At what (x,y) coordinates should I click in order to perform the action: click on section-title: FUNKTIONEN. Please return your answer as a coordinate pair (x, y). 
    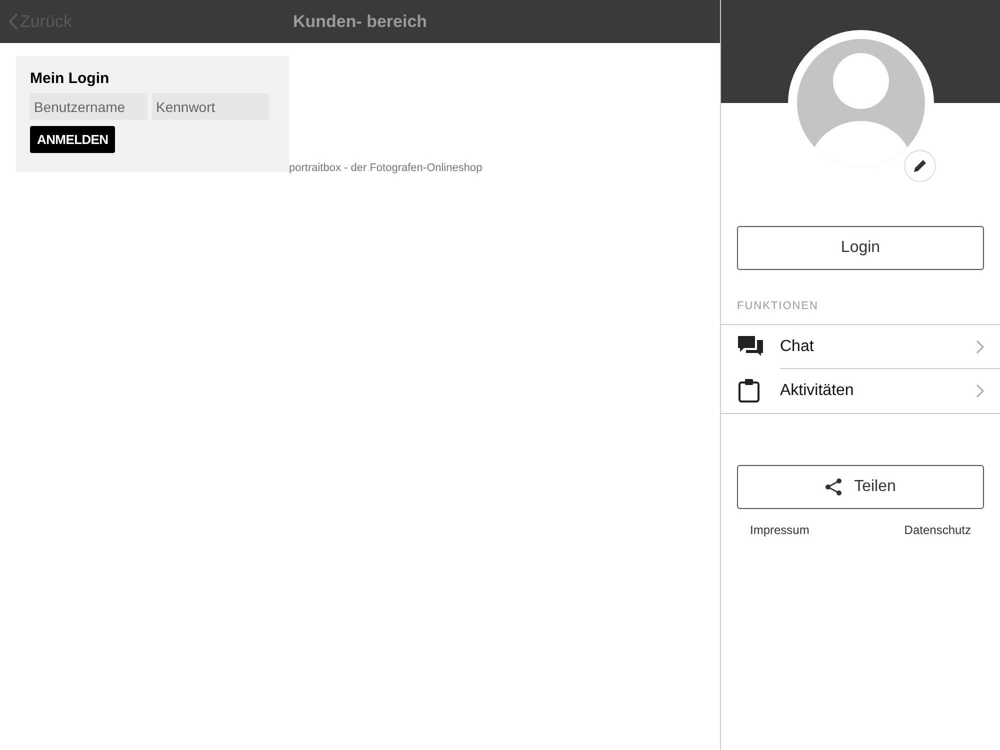
    Looking at the image, I should click on (778, 306).